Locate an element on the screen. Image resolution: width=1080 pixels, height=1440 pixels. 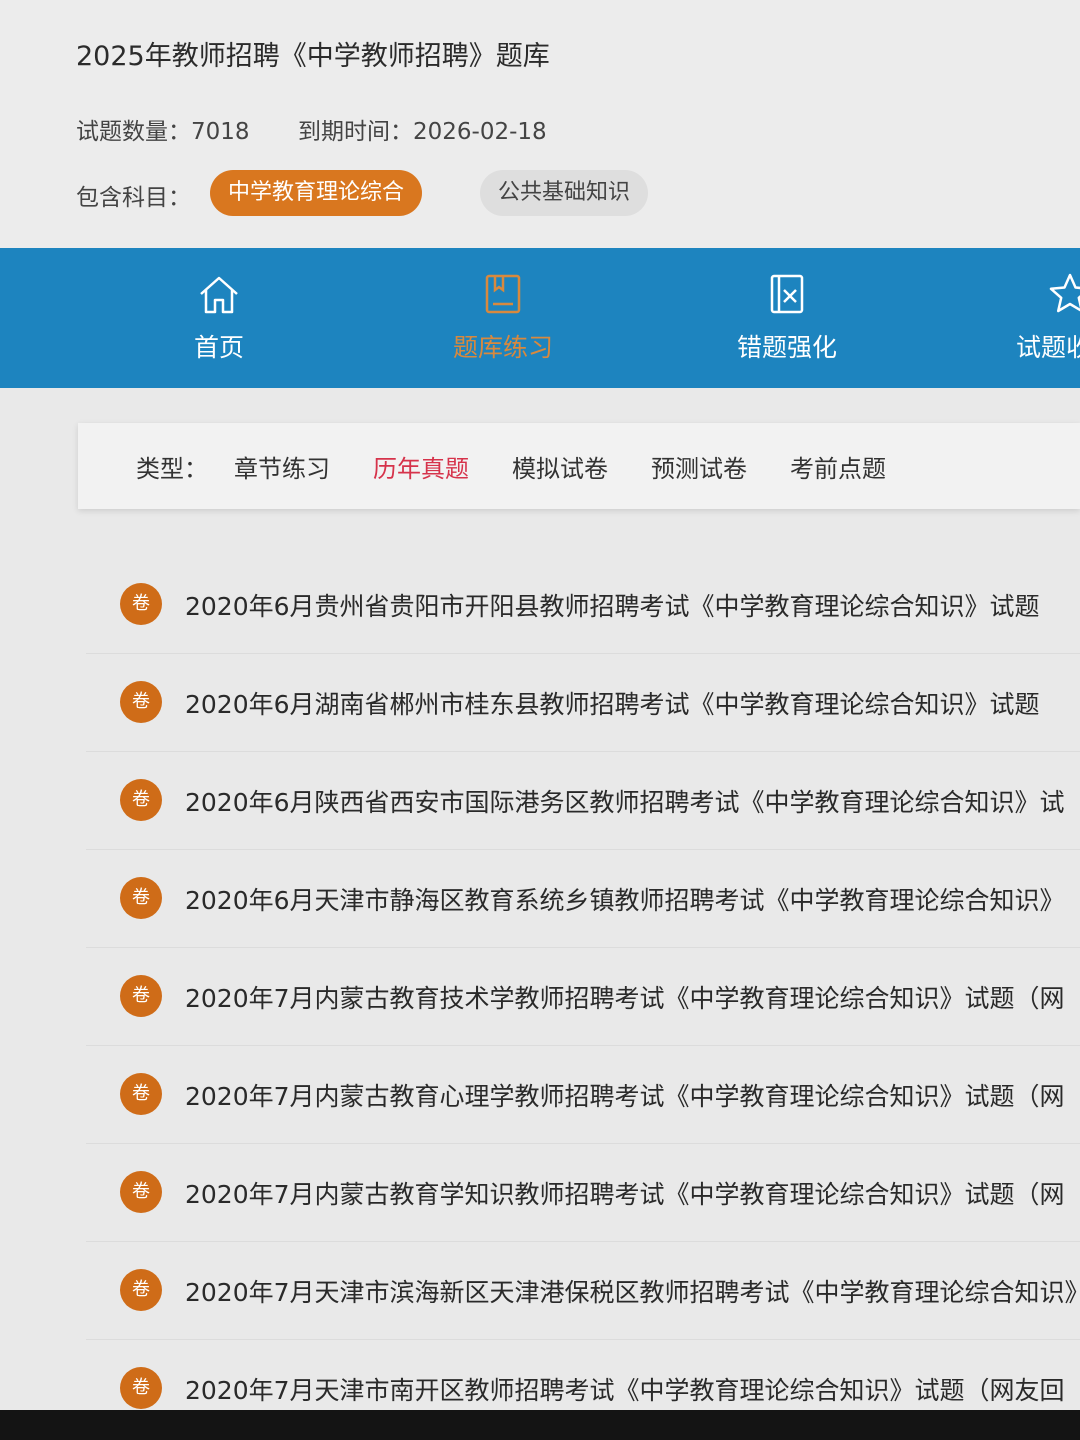
nav-item-practice: 题库练习 is located at coordinates (503, 318).